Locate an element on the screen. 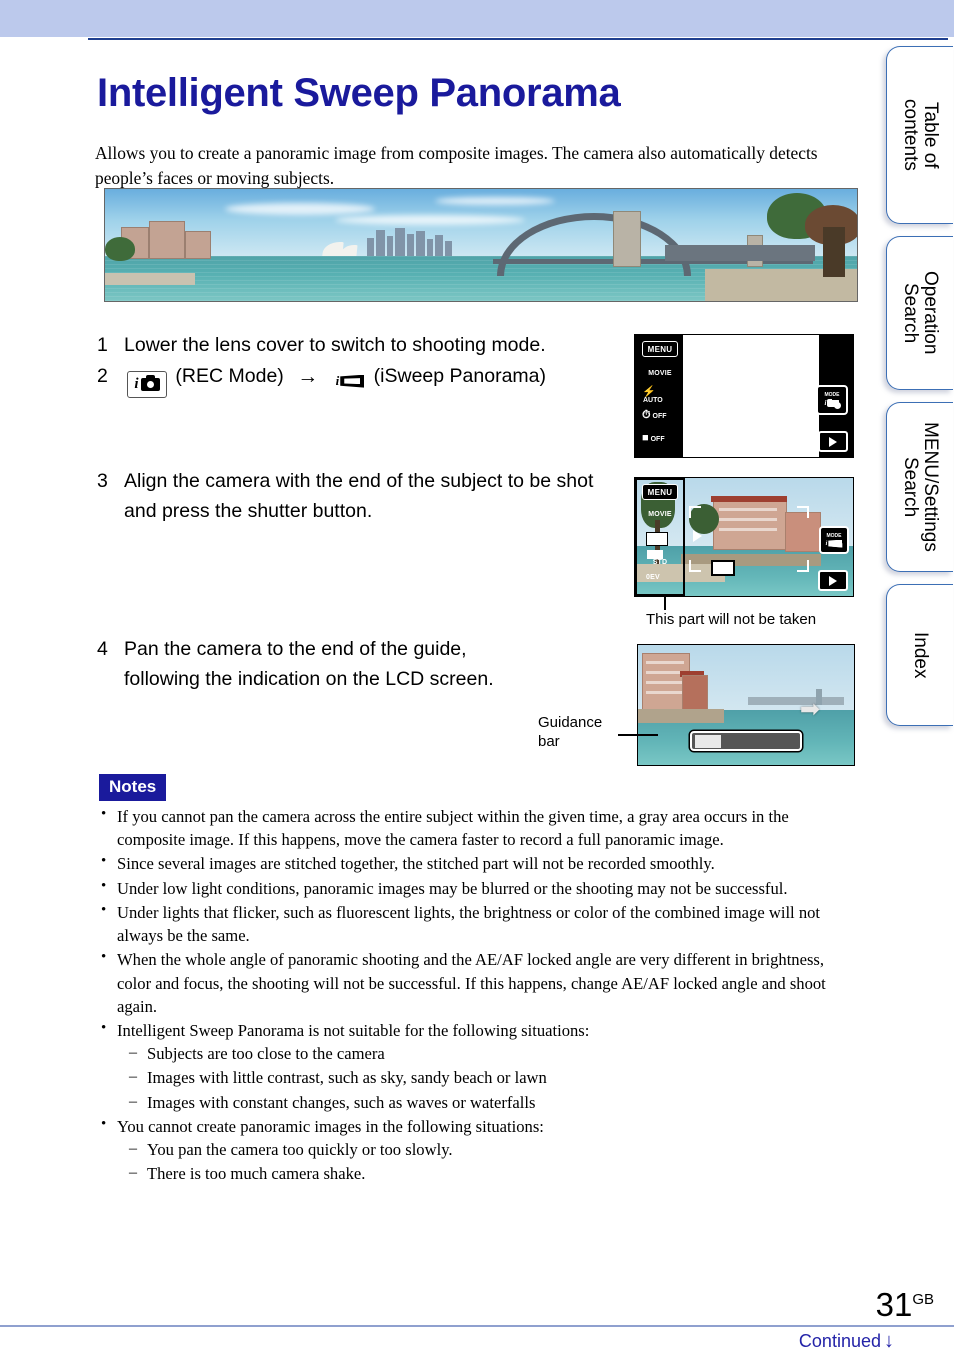  bridge-truss is located at coordinates (740, 253).